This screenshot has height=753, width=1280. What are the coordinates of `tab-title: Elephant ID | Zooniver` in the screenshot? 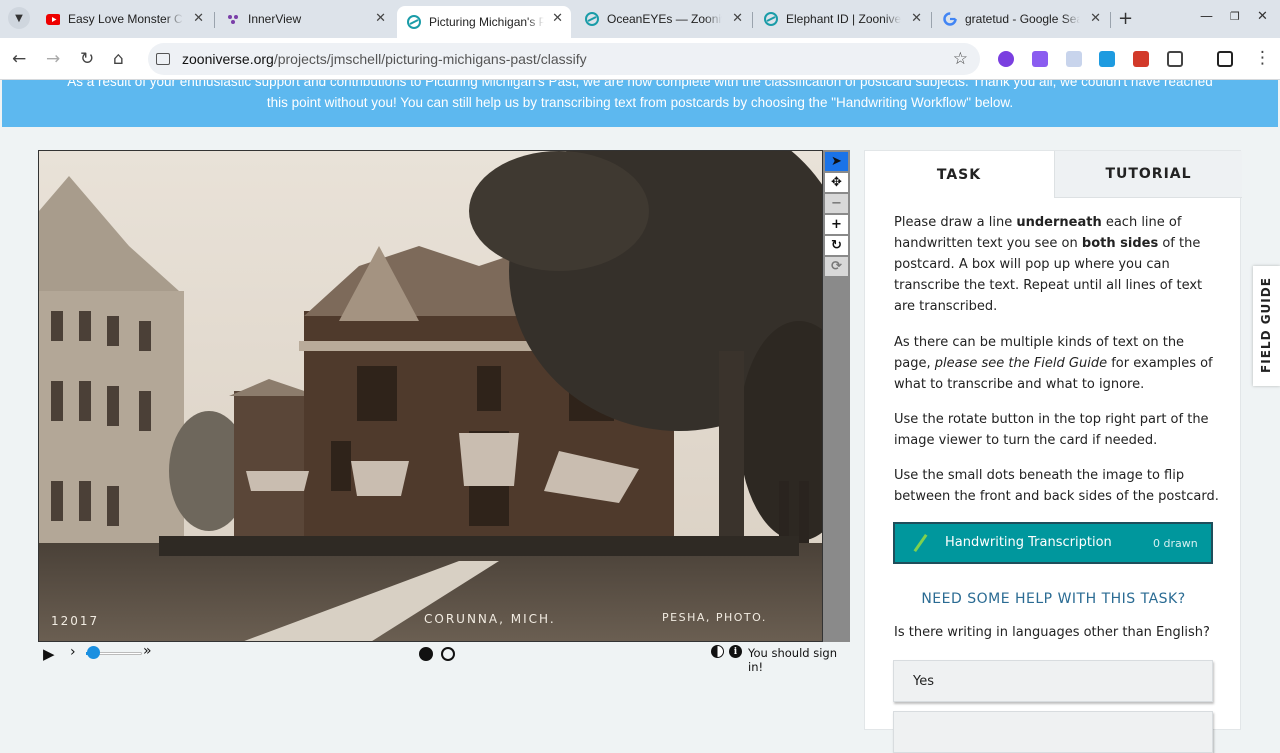 It's located at (843, 19).